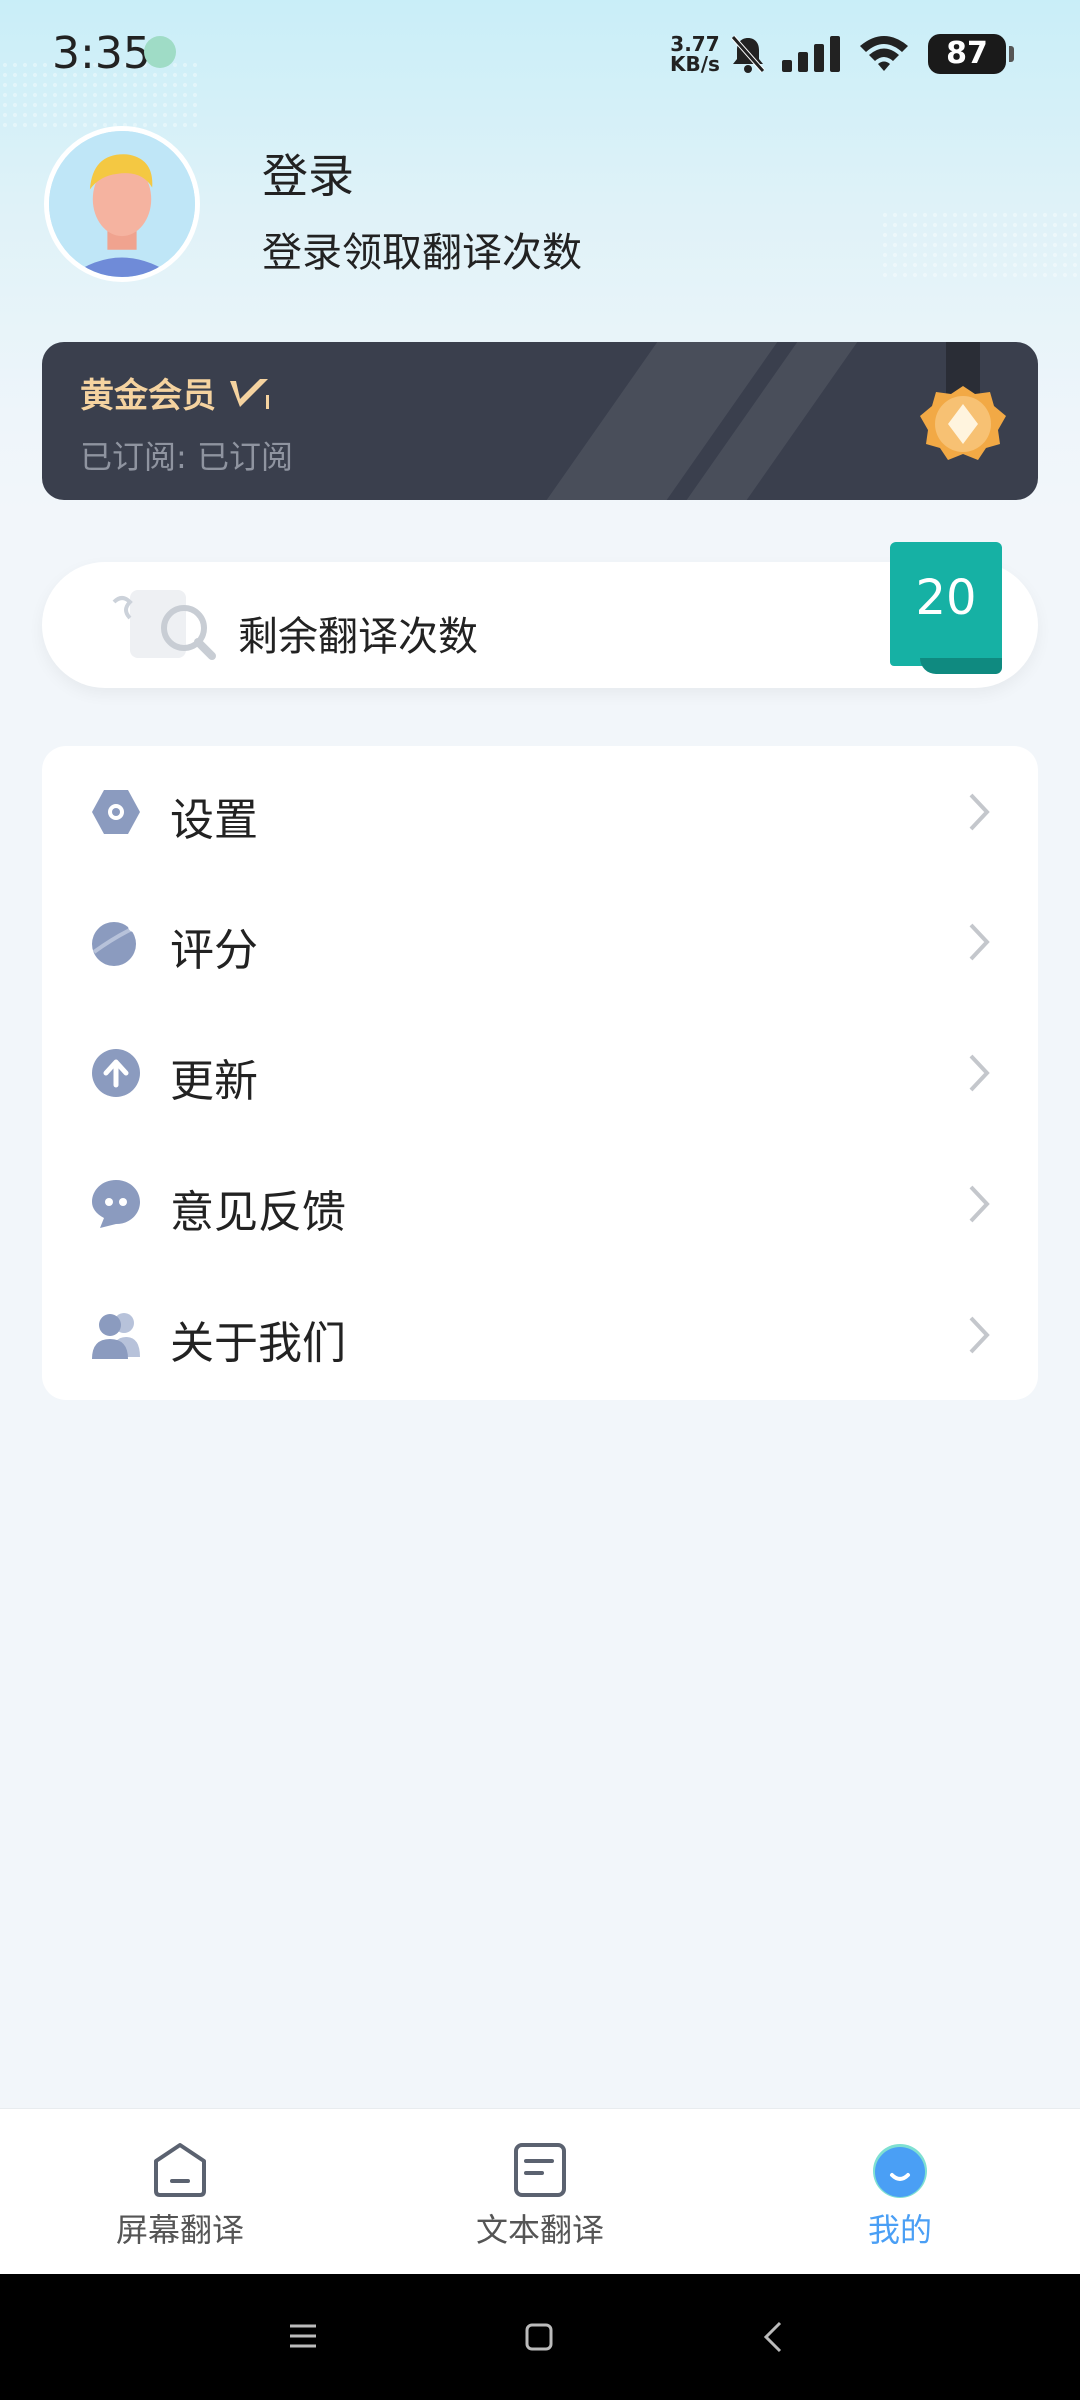  I want to click on bottom-navigation: 屏幕翻译 文本翻译 我的, so click(540, 2191).